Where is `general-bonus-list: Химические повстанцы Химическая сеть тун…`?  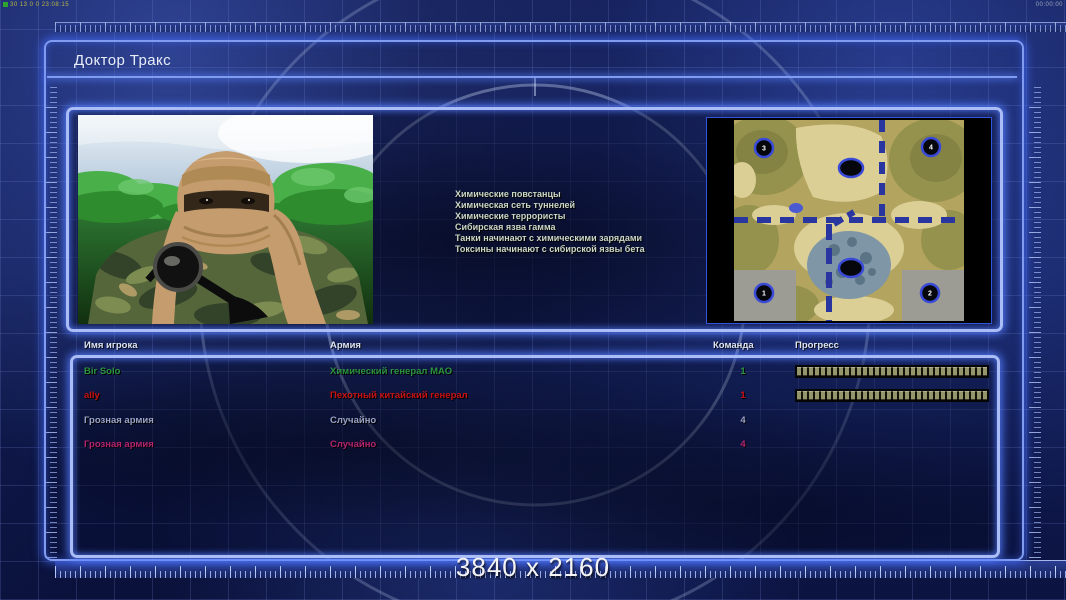
general-bonus-list: Химические повстанцы Химическая сеть тун… is located at coordinates (550, 222).